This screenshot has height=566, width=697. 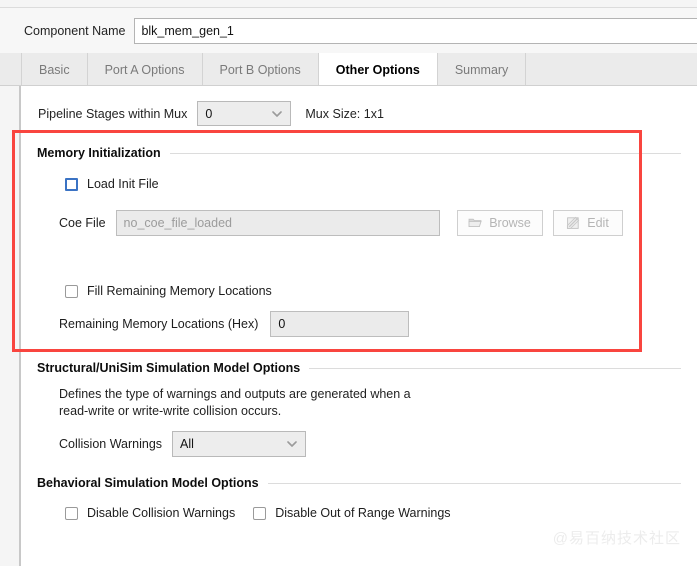 What do you see at coordinates (161, 513) in the screenshot?
I see `disable-collision-warnings-label: Disable Collision Warnings` at bounding box center [161, 513].